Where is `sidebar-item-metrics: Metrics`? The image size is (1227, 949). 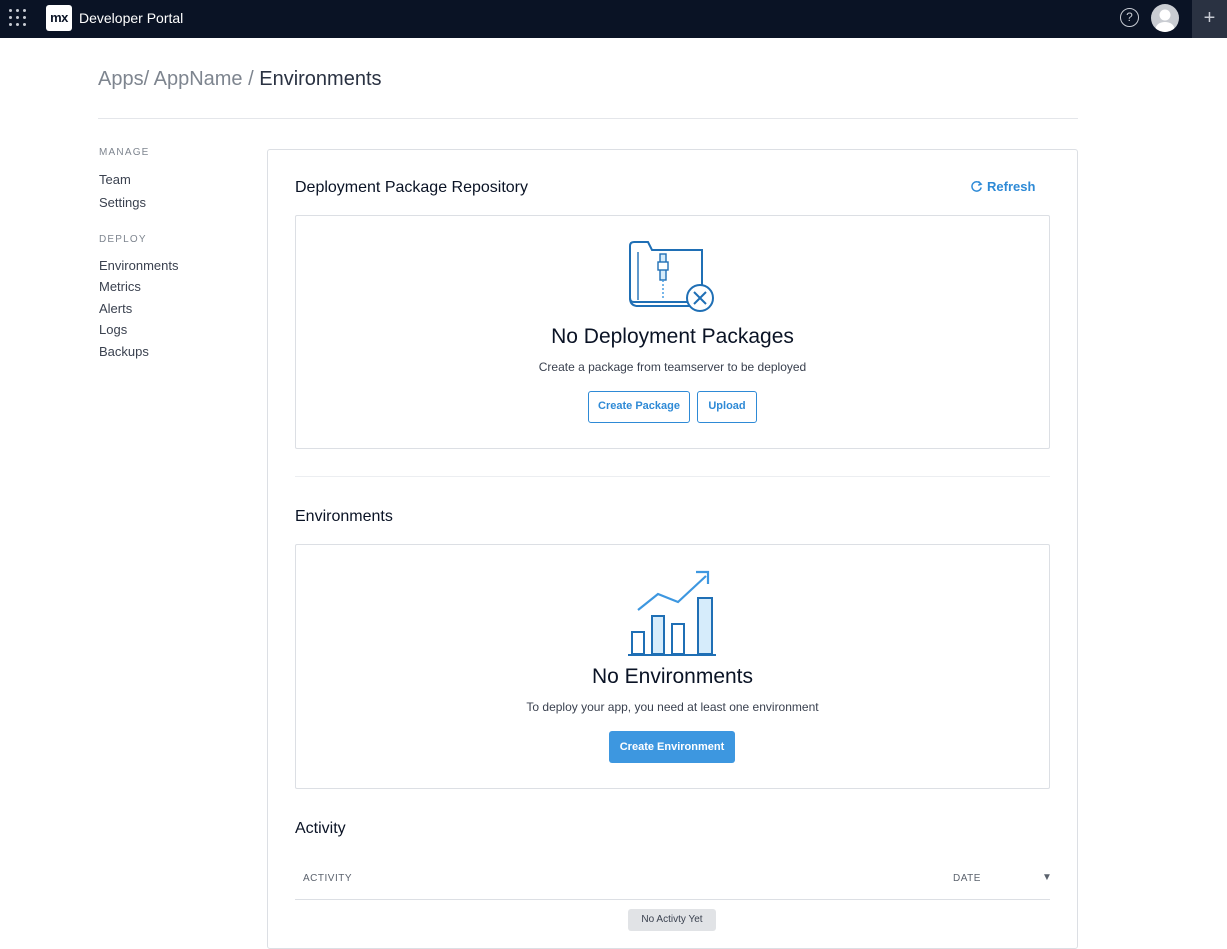 sidebar-item-metrics: Metrics is located at coordinates (120, 287).